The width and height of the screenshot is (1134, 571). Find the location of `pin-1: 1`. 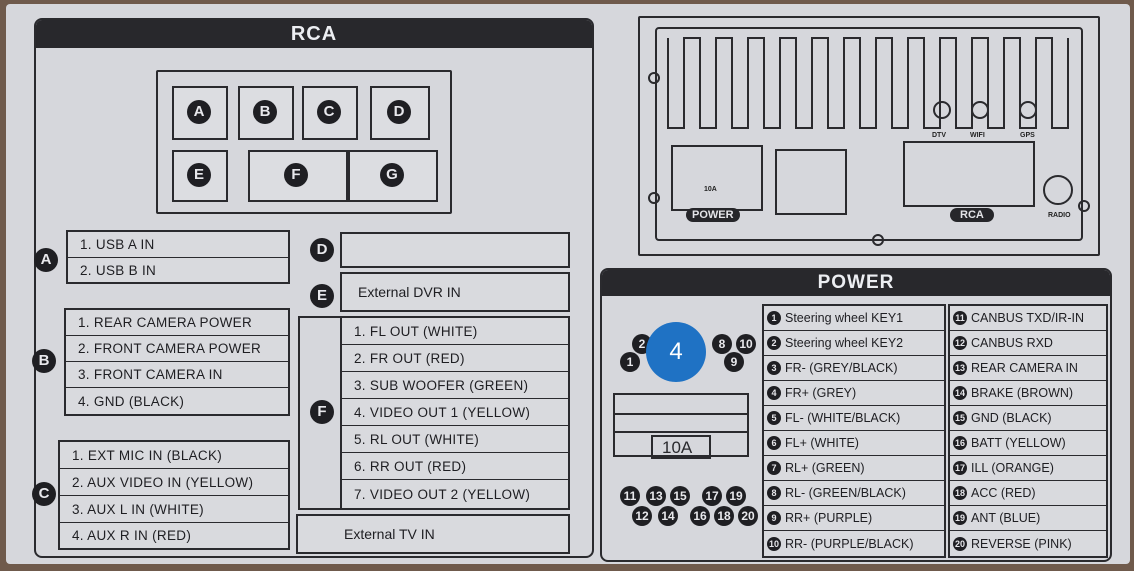

pin-1: 1 is located at coordinates (630, 362).